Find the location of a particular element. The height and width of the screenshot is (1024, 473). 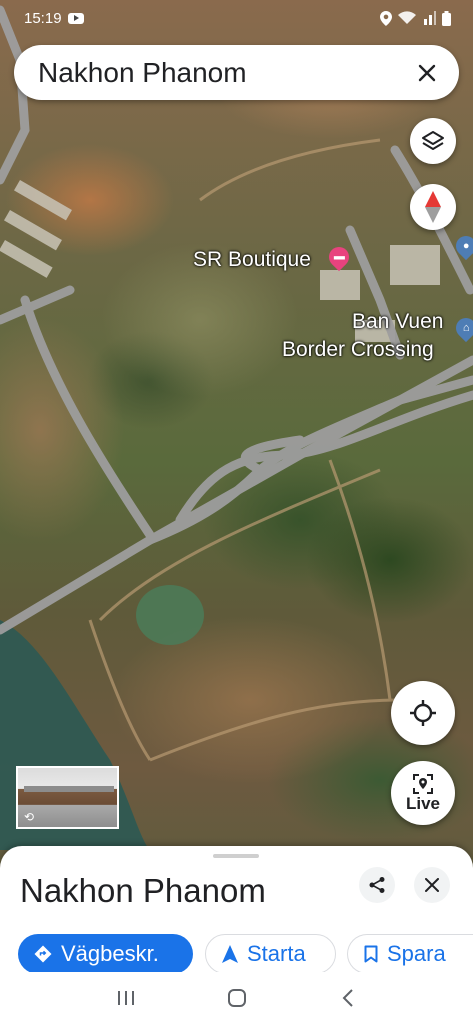

poi-label-border-line2: Border Crossing is located at coordinates (358, 350).